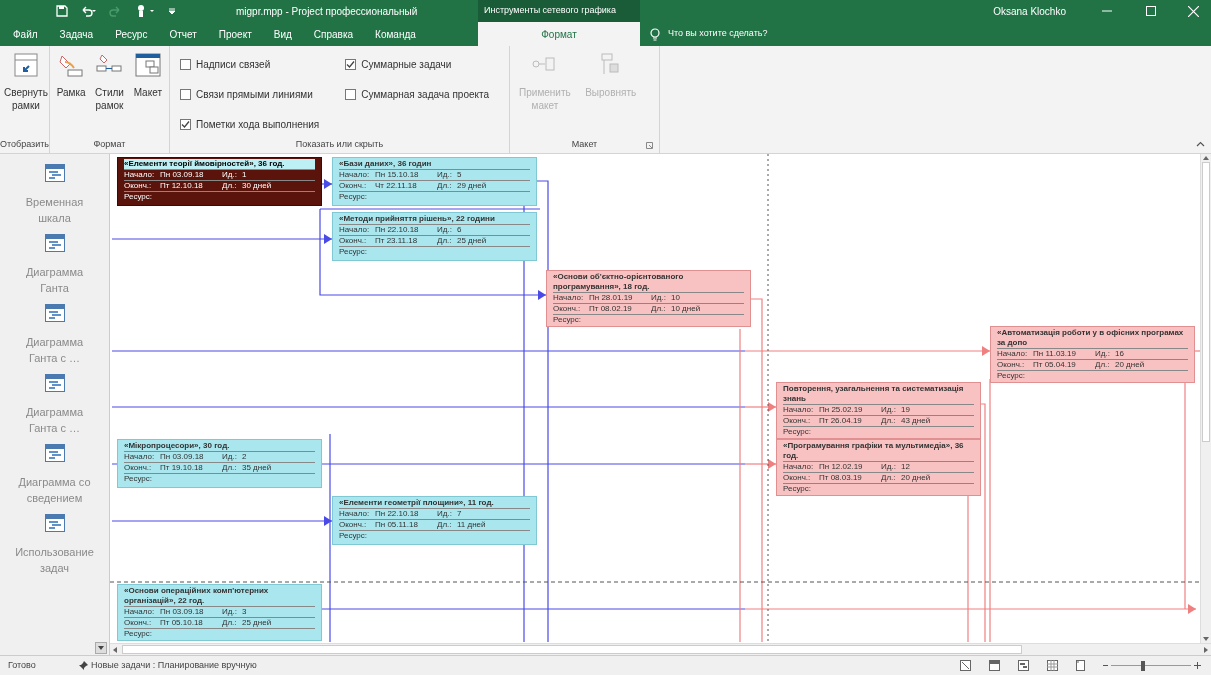  What do you see at coordinates (1143, 665) in the screenshot?
I see `zoom-slider-thumb` at bounding box center [1143, 665].